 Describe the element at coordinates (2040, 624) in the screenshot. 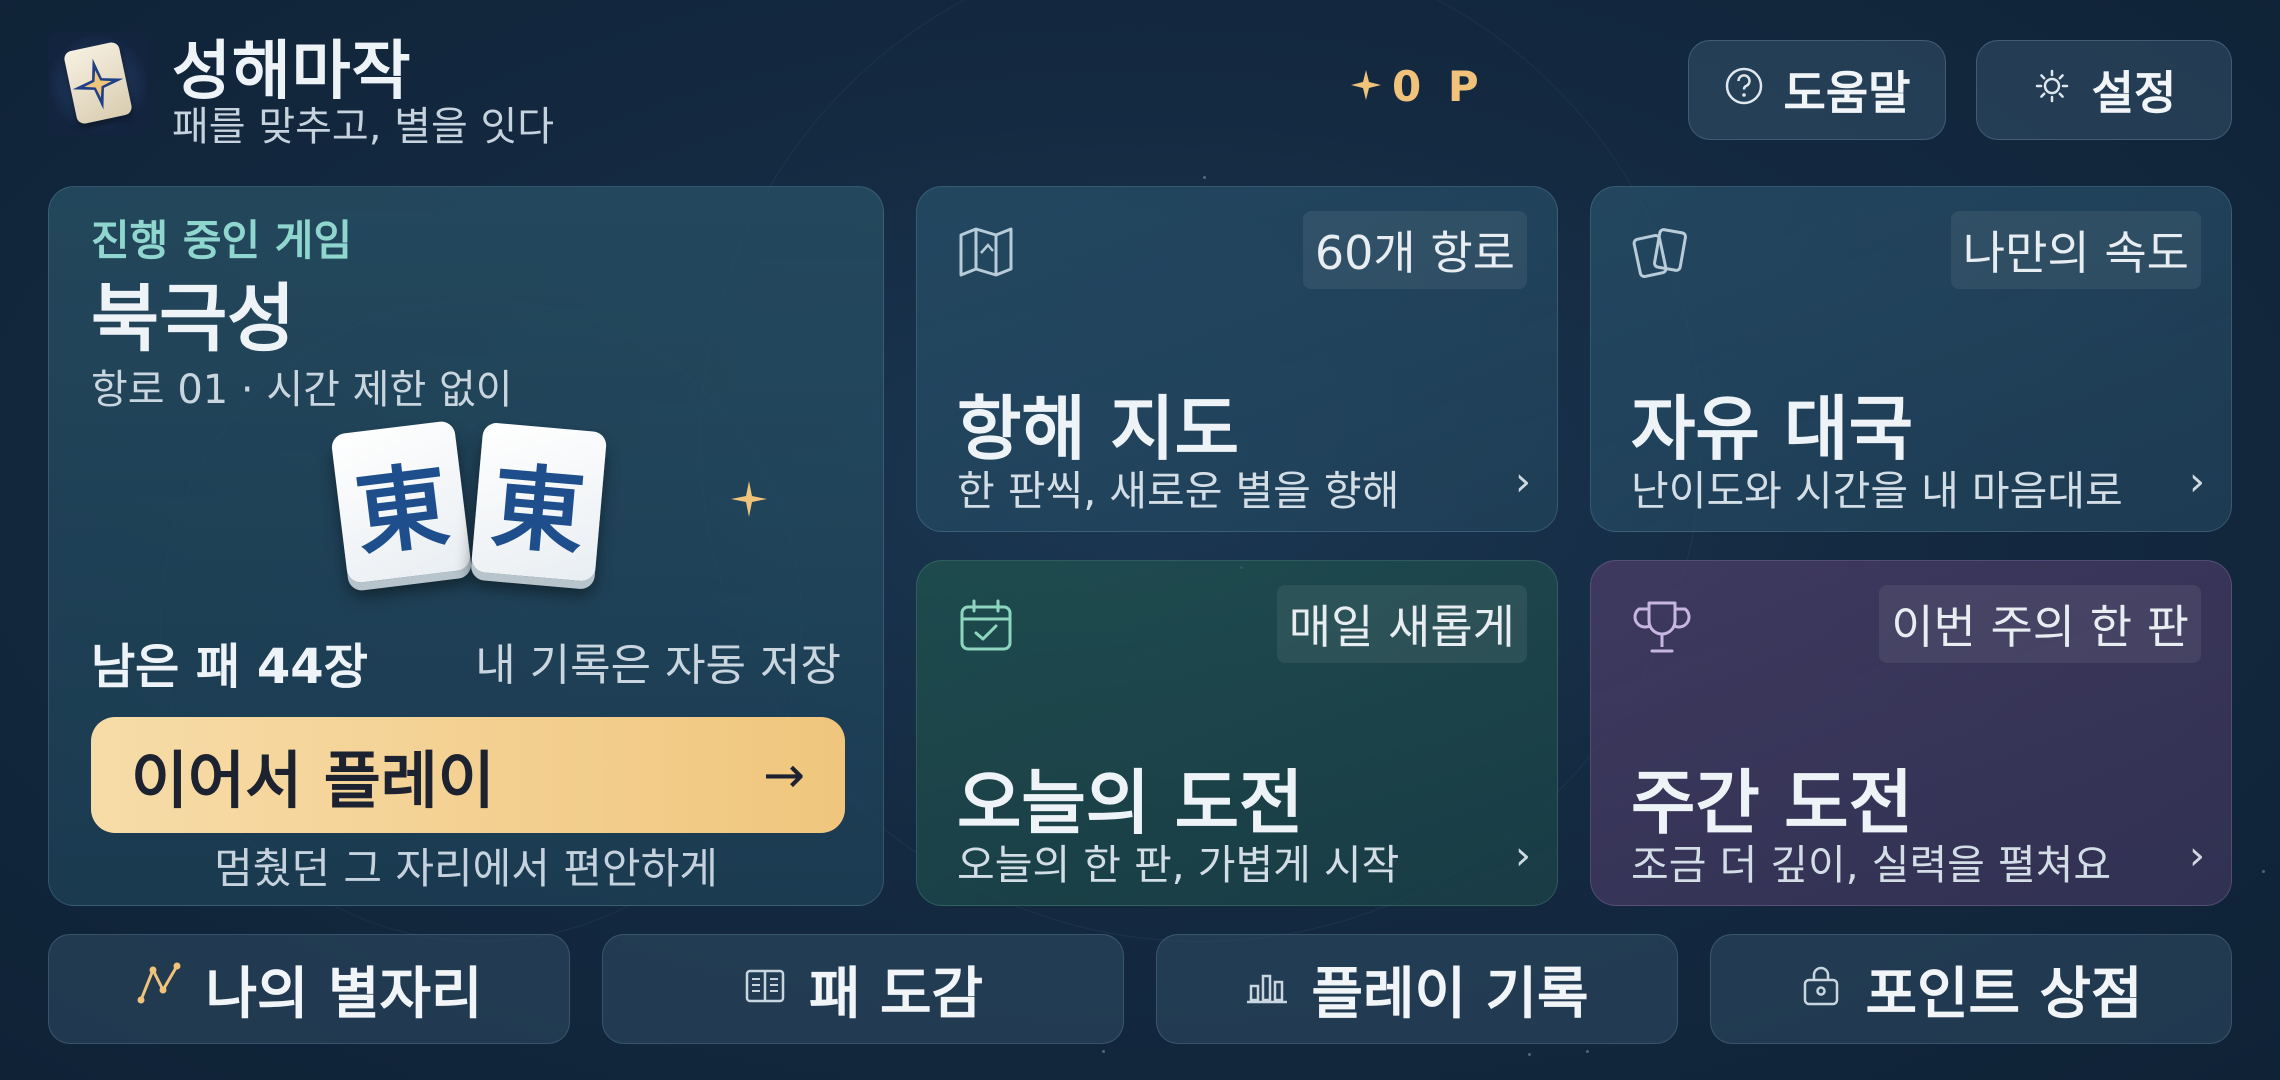

I see `mode-badge: 이번 주의 한 판` at that location.